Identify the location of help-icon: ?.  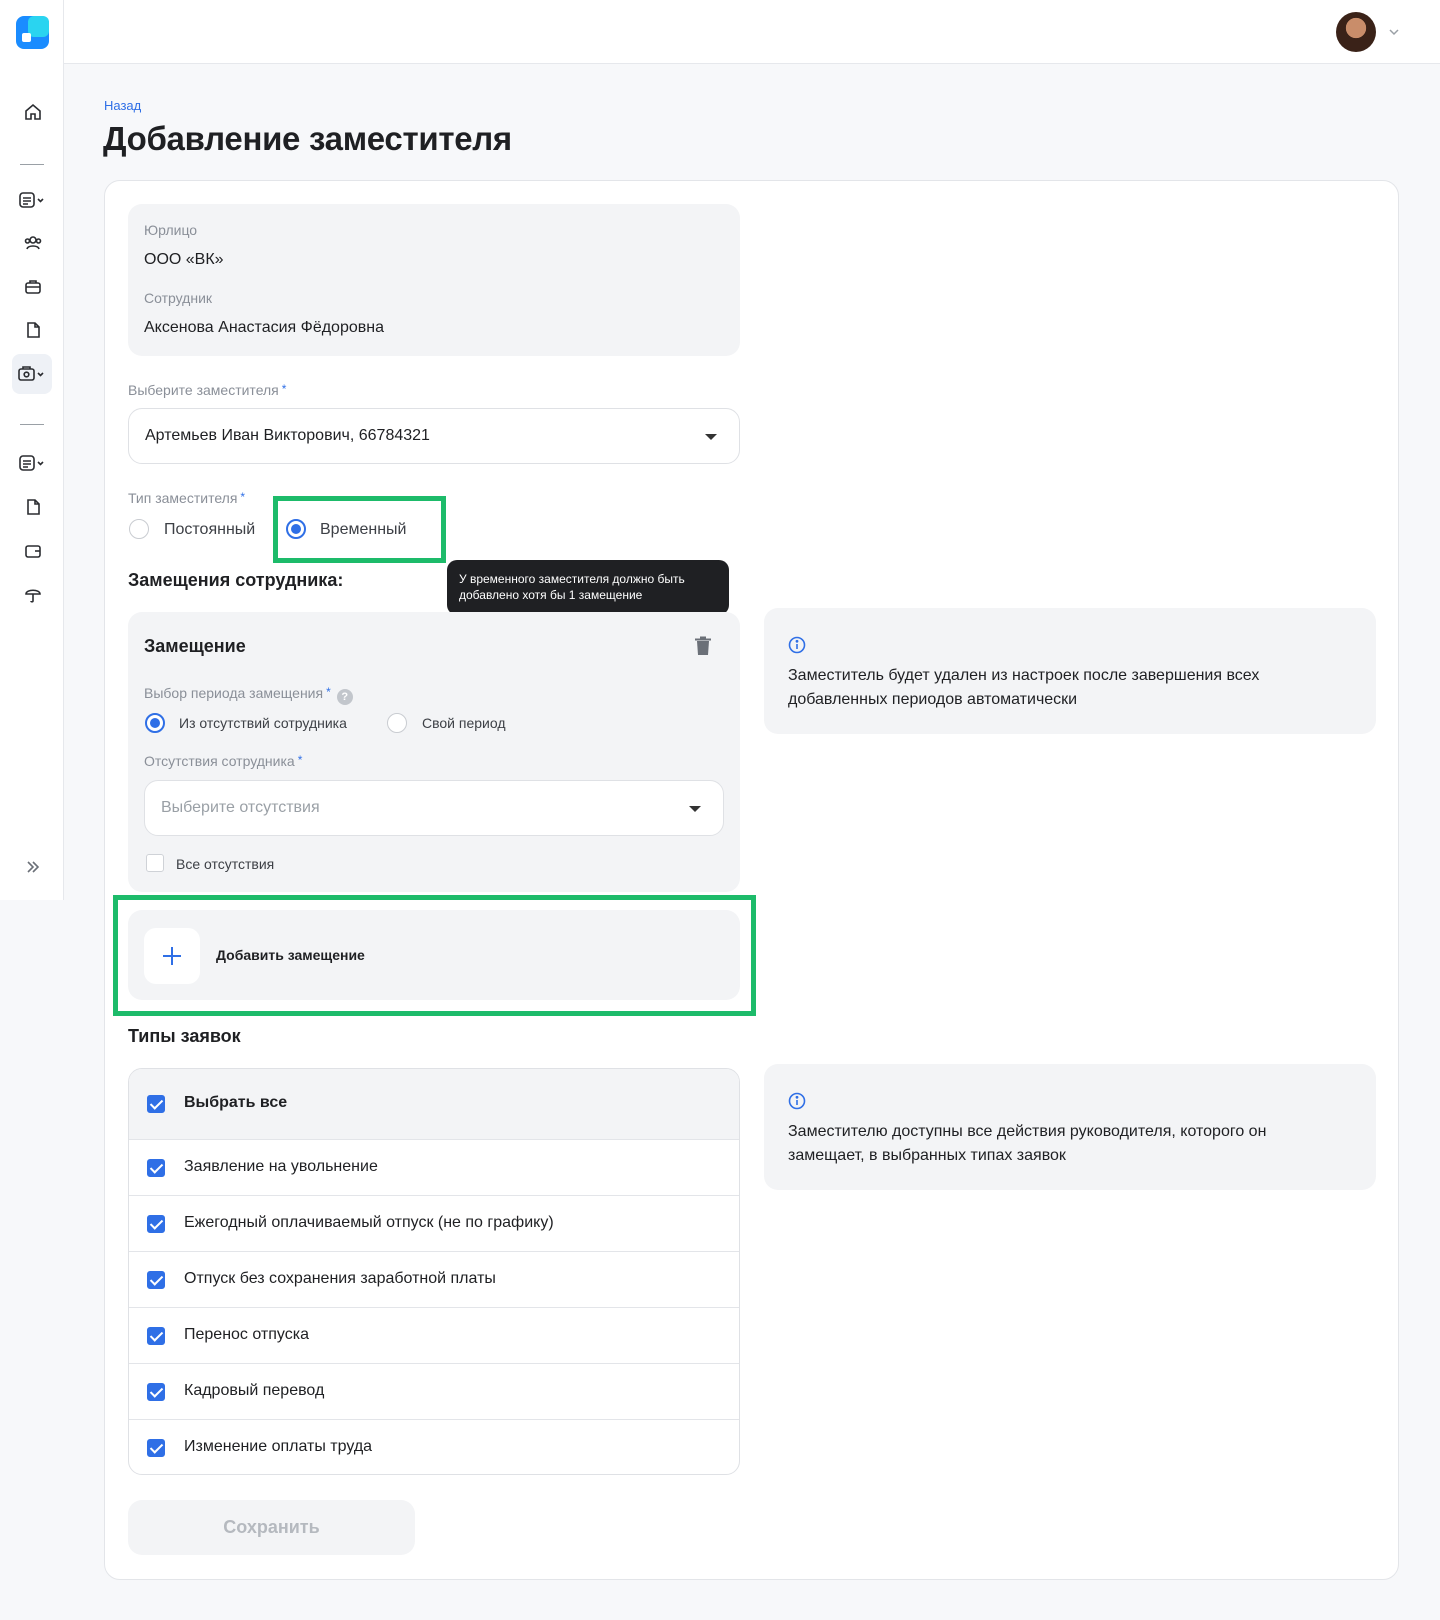
(344, 697).